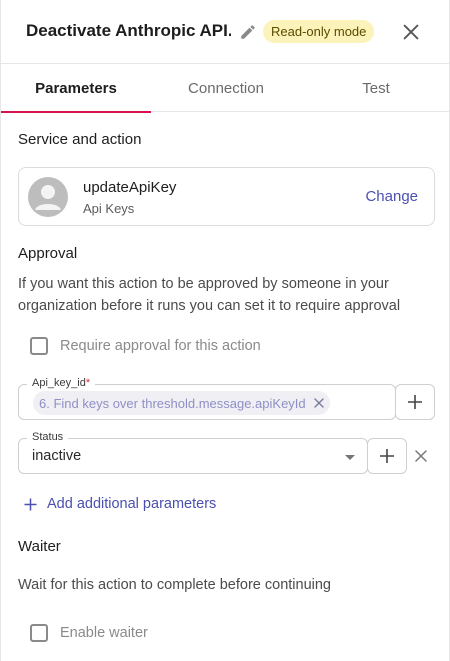 Image resolution: width=450 pixels, height=661 pixels. Describe the element at coordinates (130, 187) in the screenshot. I see `action-name: updateApiKey` at that location.